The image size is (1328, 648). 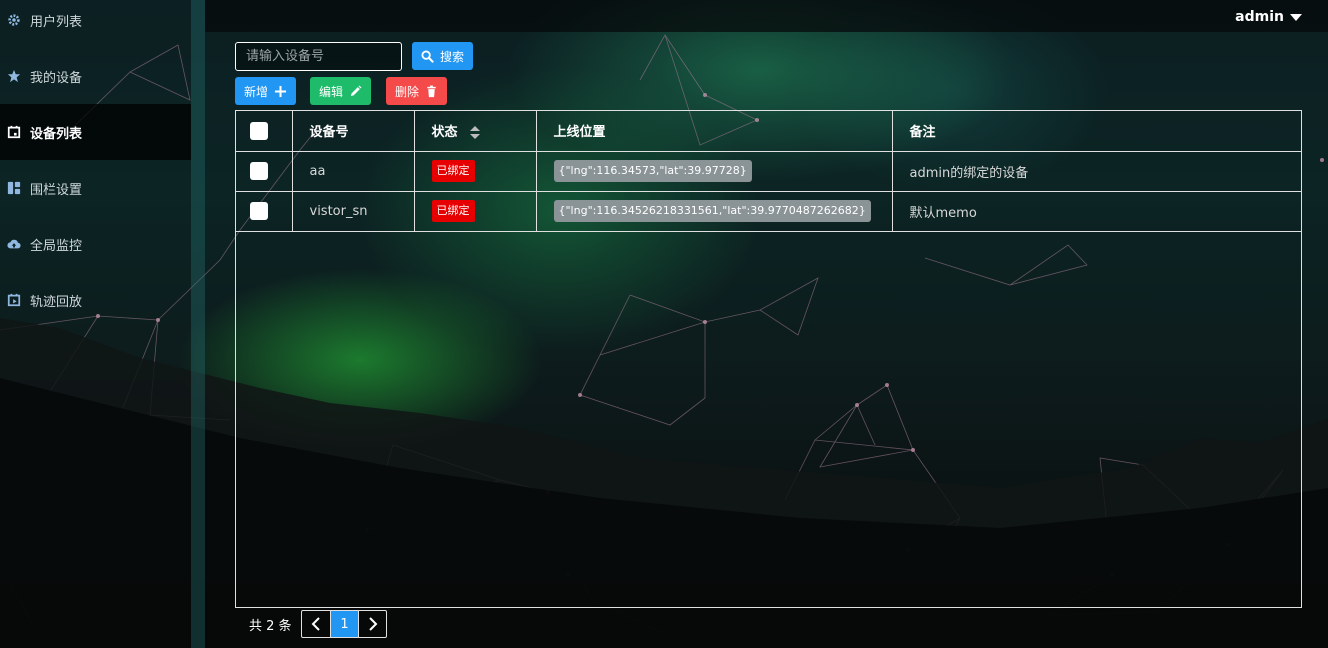 I want to click on header-location: 上线位置, so click(x=714, y=131).